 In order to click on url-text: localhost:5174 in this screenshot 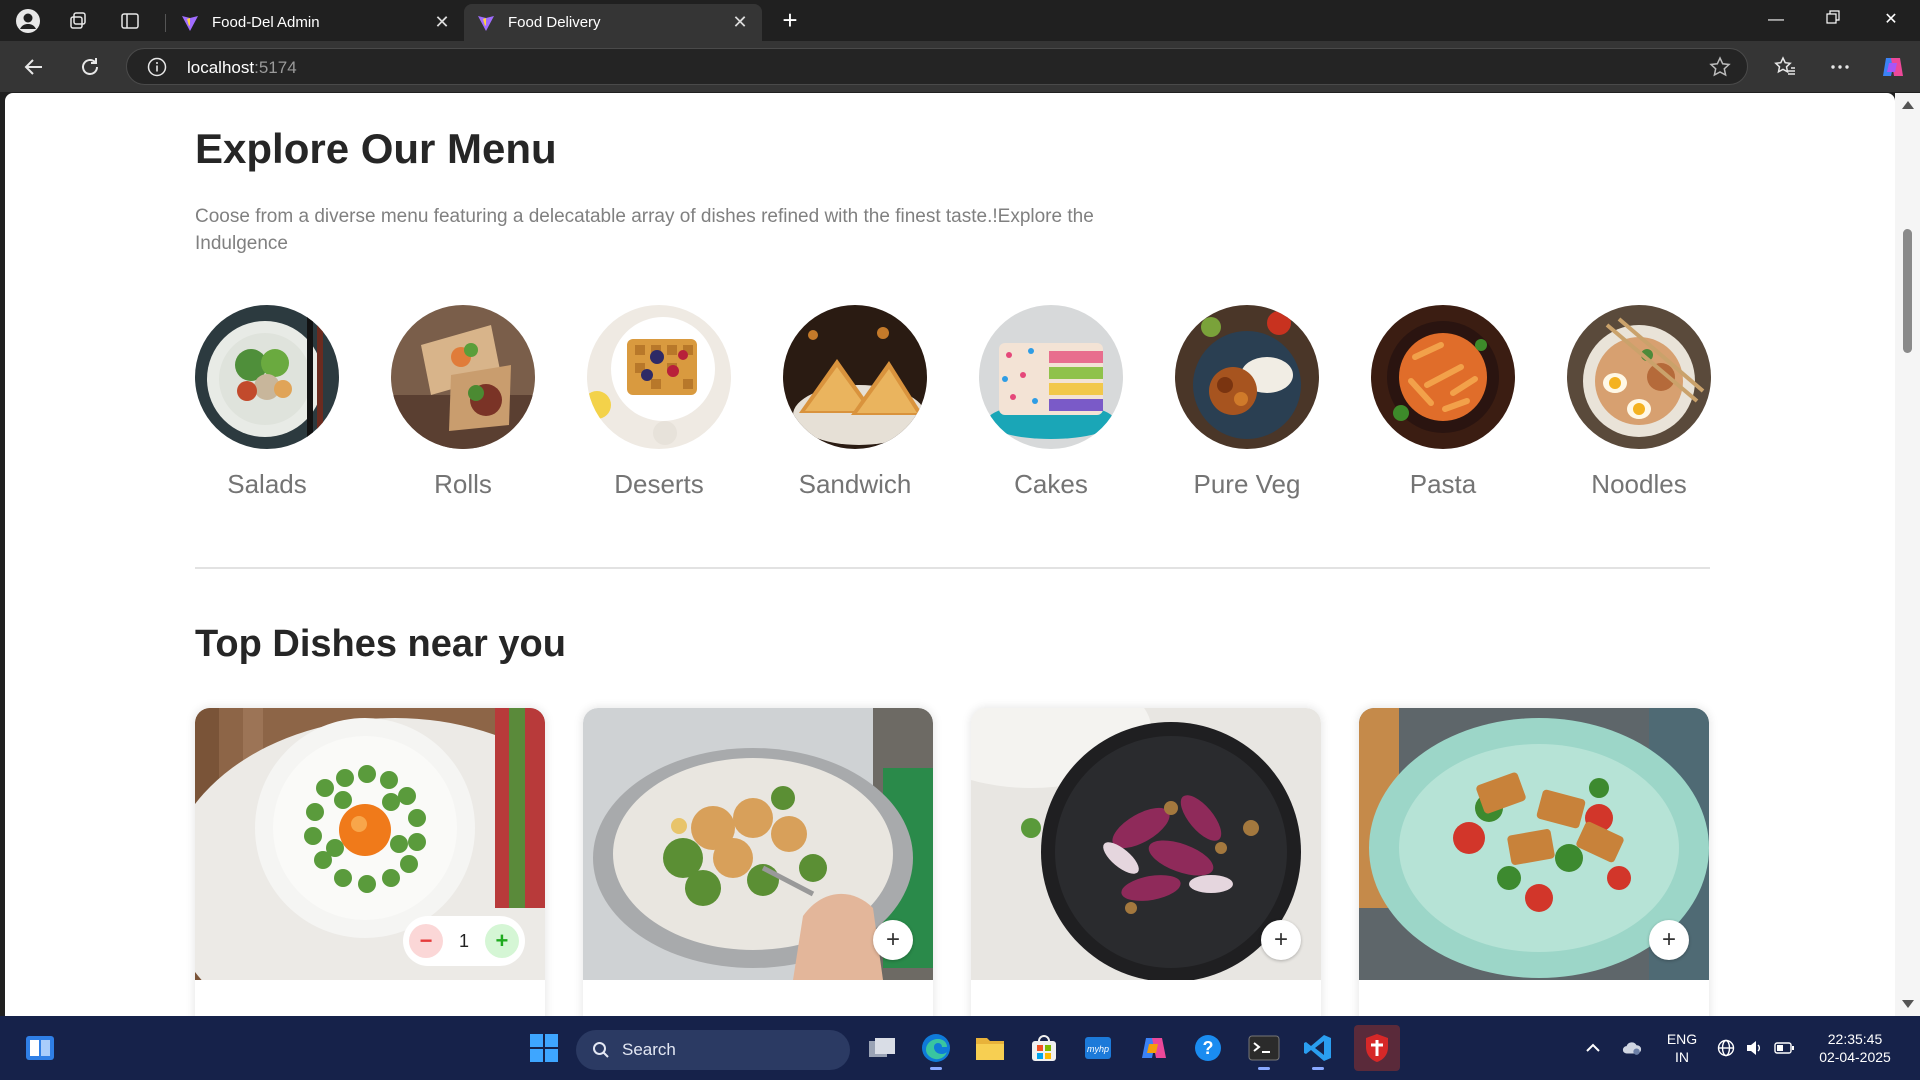, I will do `click(242, 68)`.